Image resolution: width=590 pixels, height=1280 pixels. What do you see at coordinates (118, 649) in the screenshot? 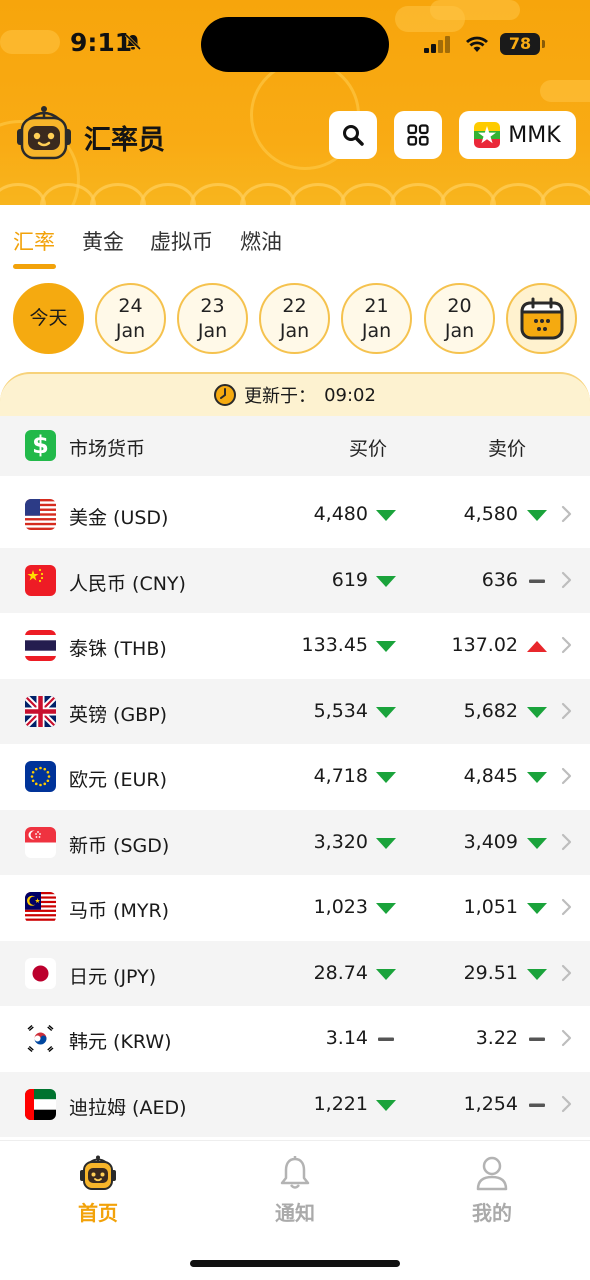
I see `currency-name: 泰铢 (THB)` at bounding box center [118, 649].